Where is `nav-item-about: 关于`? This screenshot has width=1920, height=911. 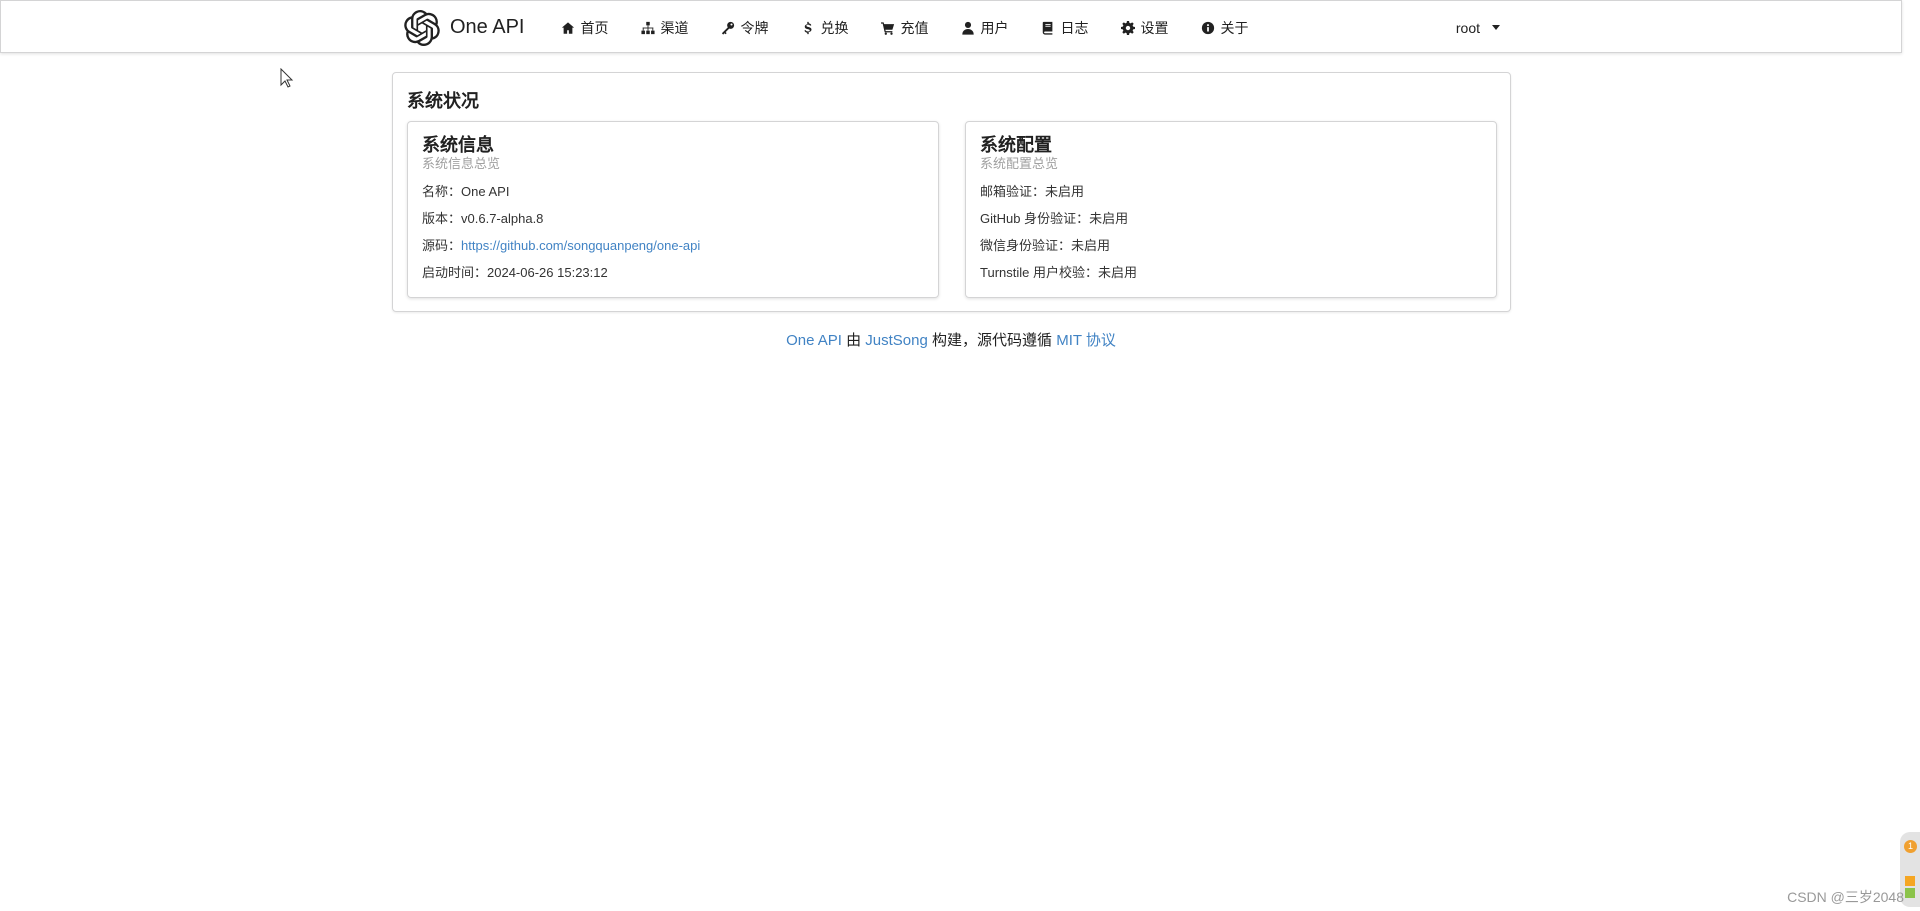
nav-item-about: 关于 is located at coordinates (1225, 27).